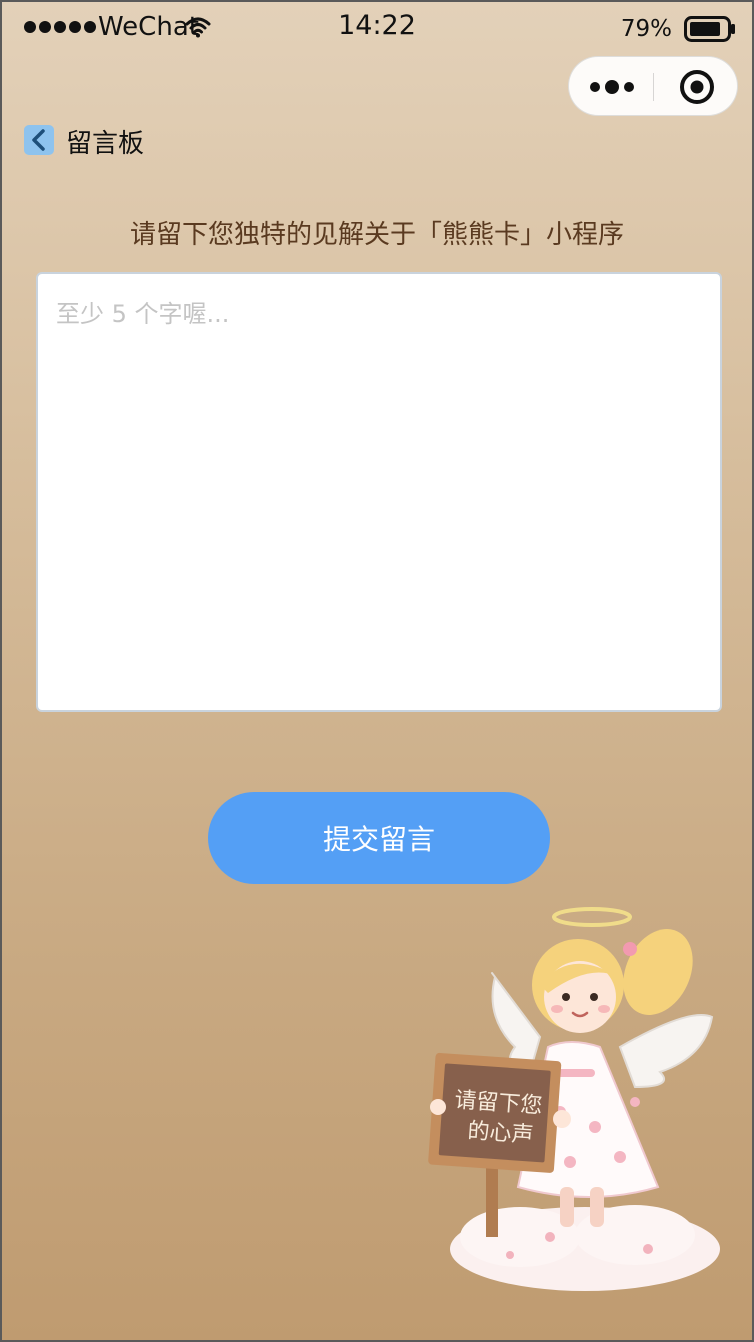 The height and width of the screenshot is (1342, 754). Describe the element at coordinates (709, 29) in the screenshot. I see `battery-icon` at that location.